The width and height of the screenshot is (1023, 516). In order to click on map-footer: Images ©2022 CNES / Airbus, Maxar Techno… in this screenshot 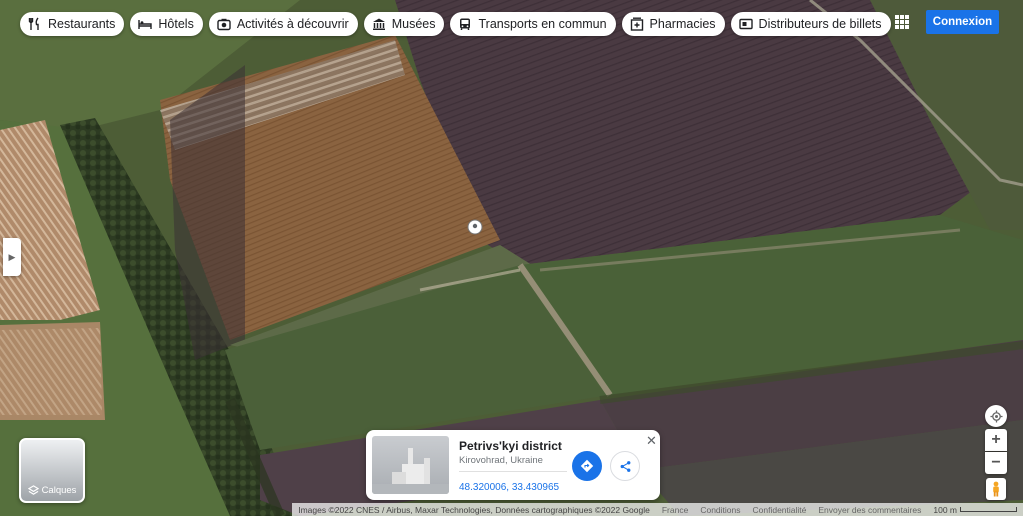, I will do `click(657, 509)`.